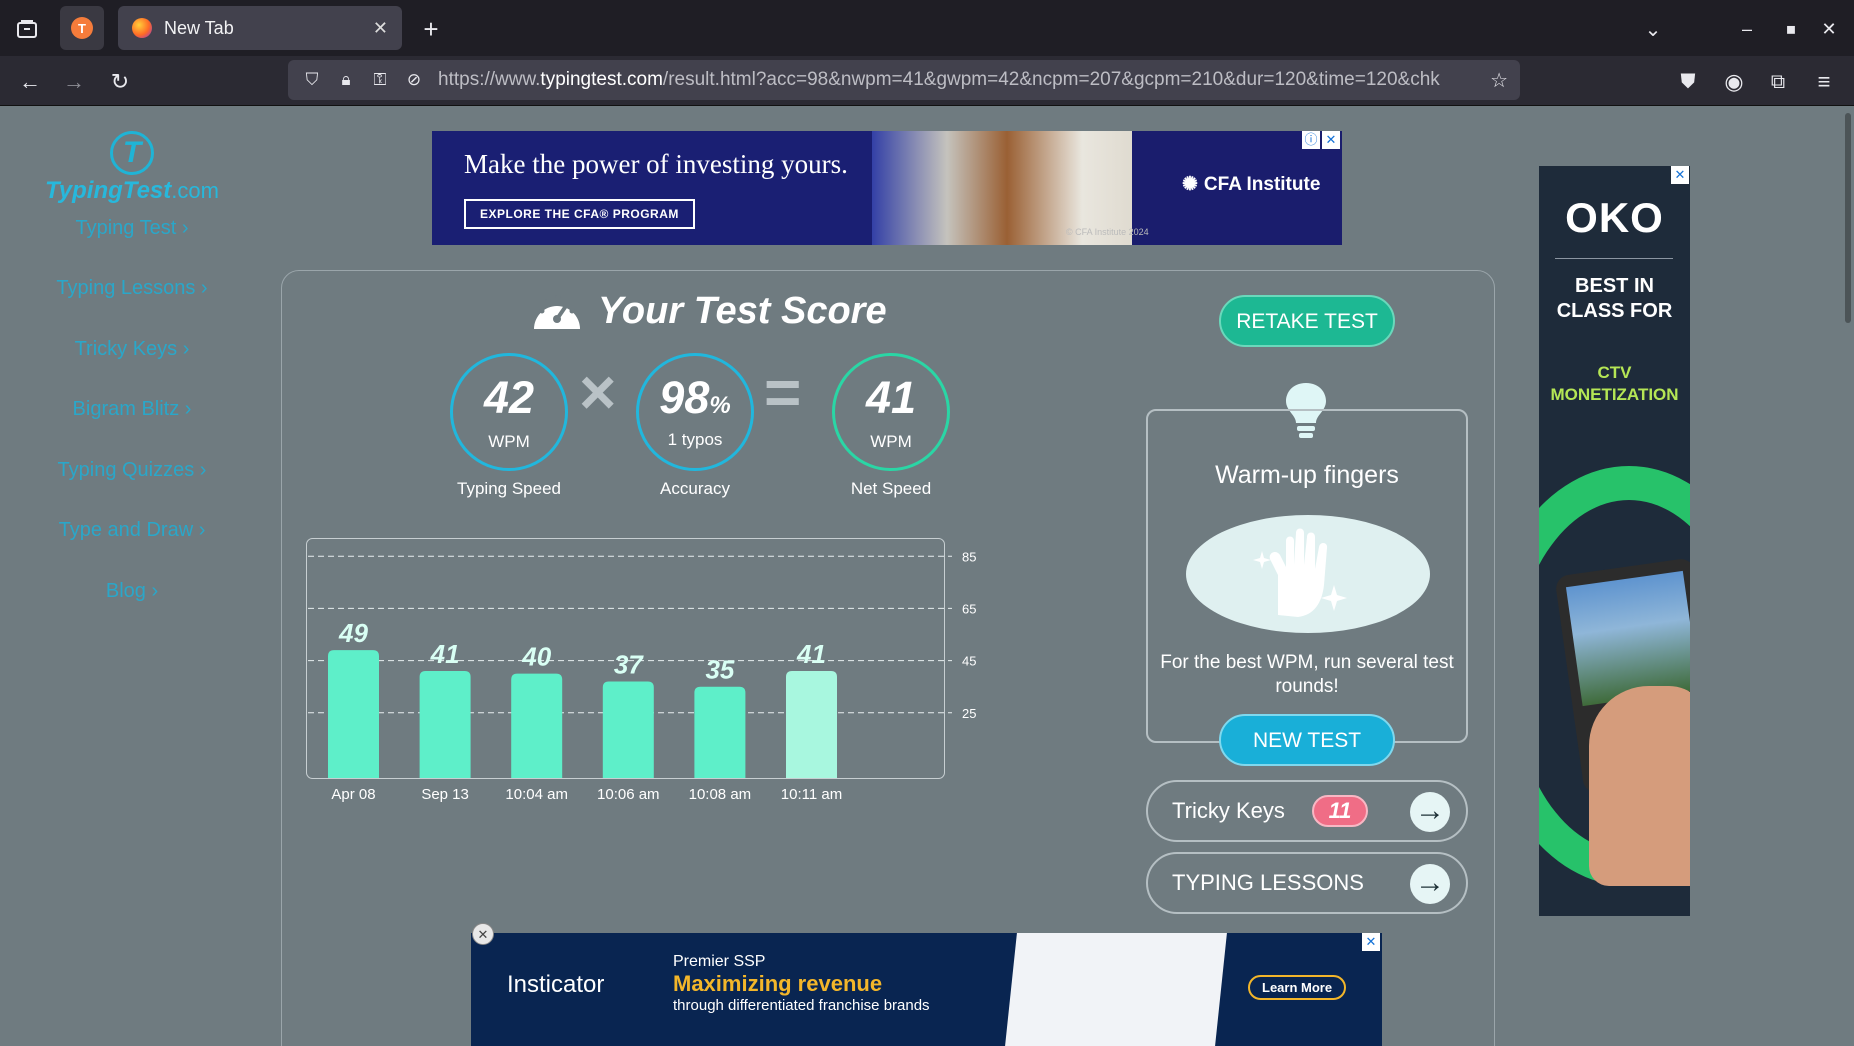 The height and width of the screenshot is (1046, 1854). What do you see at coordinates (509, 441) in the screenshot?
I see `typing-speed-unit: WPM` at bounding box center [509, 441].